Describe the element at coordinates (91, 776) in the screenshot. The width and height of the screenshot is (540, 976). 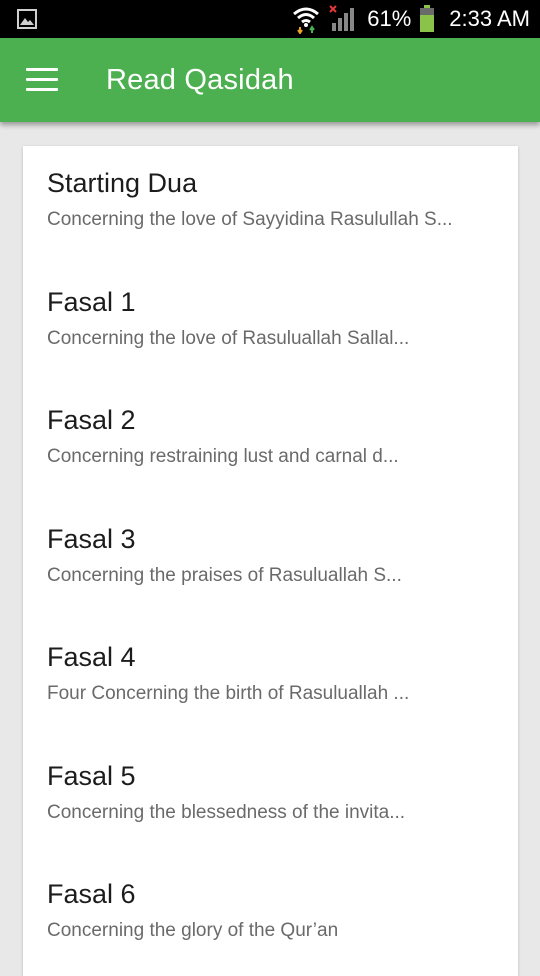
I see `item-title: Fasal 5` at that location.